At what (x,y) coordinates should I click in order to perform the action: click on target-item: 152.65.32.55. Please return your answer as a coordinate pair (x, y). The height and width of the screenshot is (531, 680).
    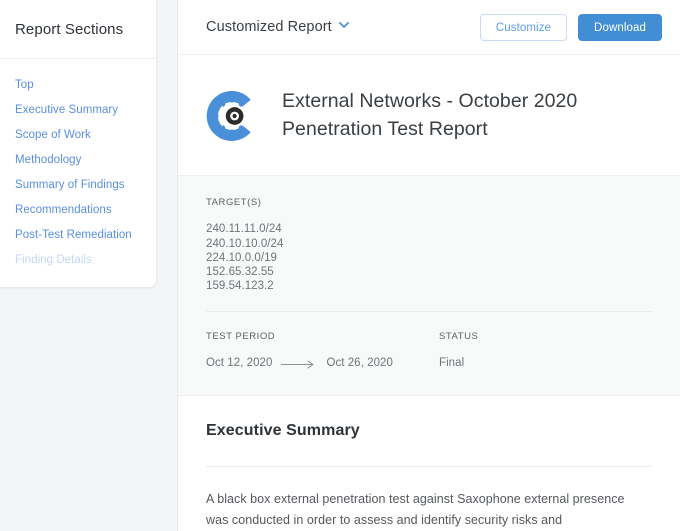
    Looking at the image, I should click on (240, 271).